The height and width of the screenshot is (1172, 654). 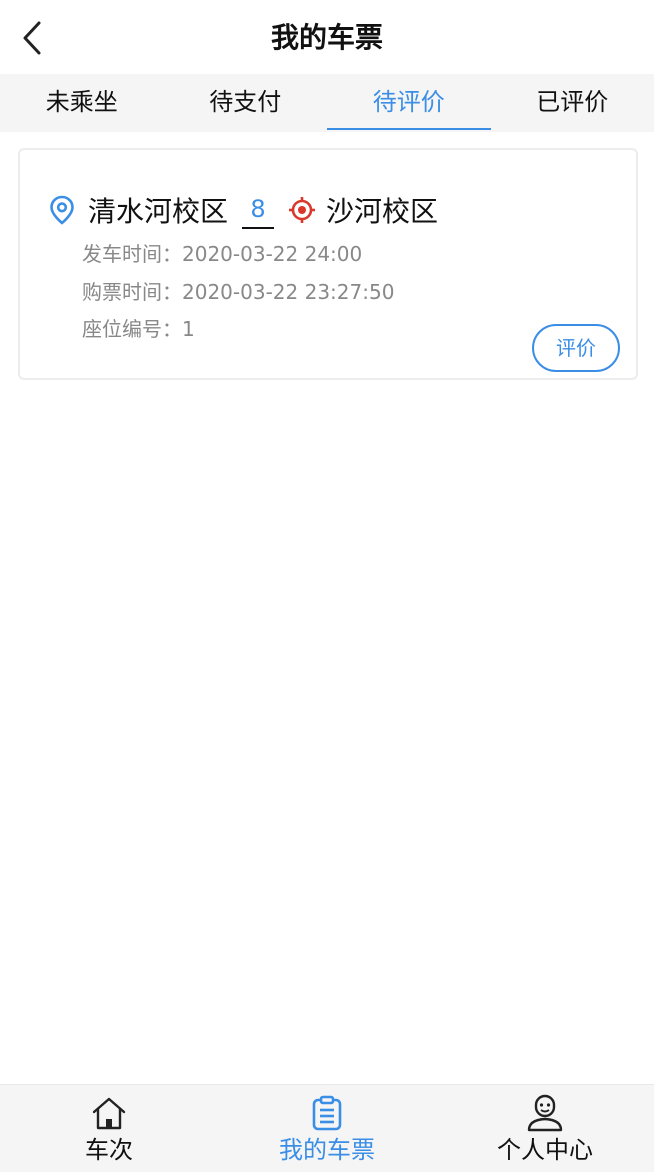 I want to click on nav-label-my-tickets: 我的车票, so click(x=327, y=1150).